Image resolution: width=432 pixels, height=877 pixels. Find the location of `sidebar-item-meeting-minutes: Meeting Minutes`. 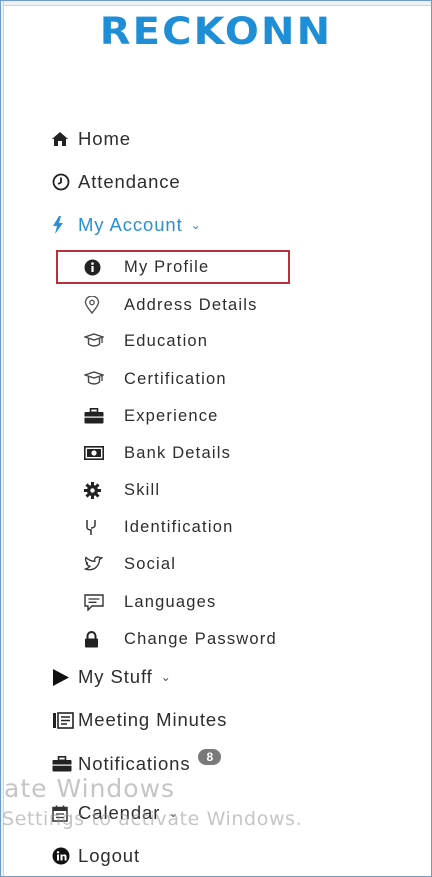

sidebar-item-meeting-minutes: Meeting Minutes is located at coordinates (139, 720).